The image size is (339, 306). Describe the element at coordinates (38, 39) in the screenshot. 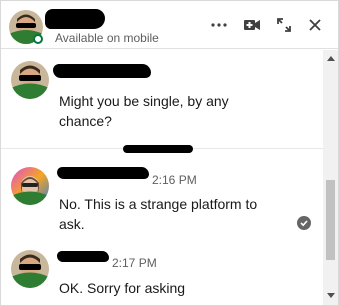

I see `online-presence-indicator` at that location.